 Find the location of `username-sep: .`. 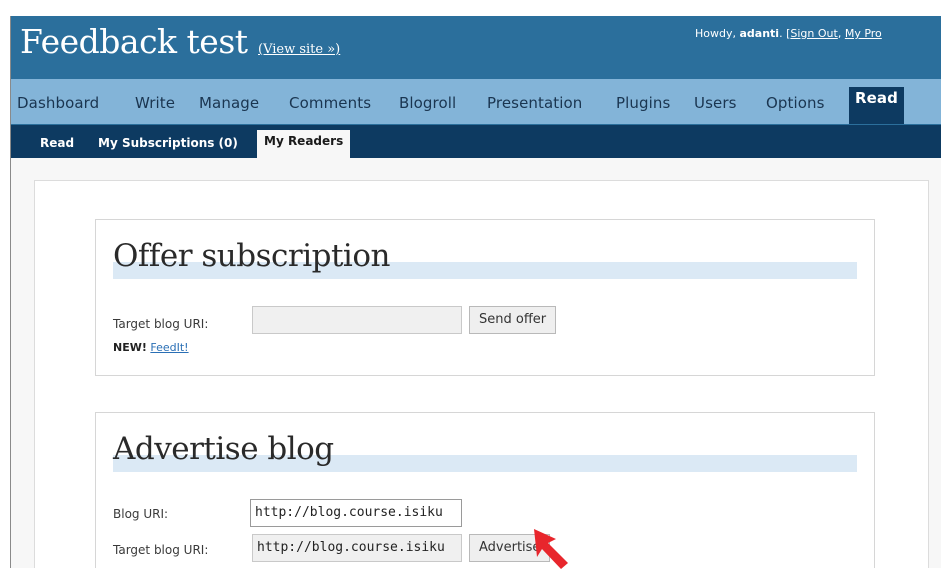

username-sep: . is located at coordinates (781, 33).